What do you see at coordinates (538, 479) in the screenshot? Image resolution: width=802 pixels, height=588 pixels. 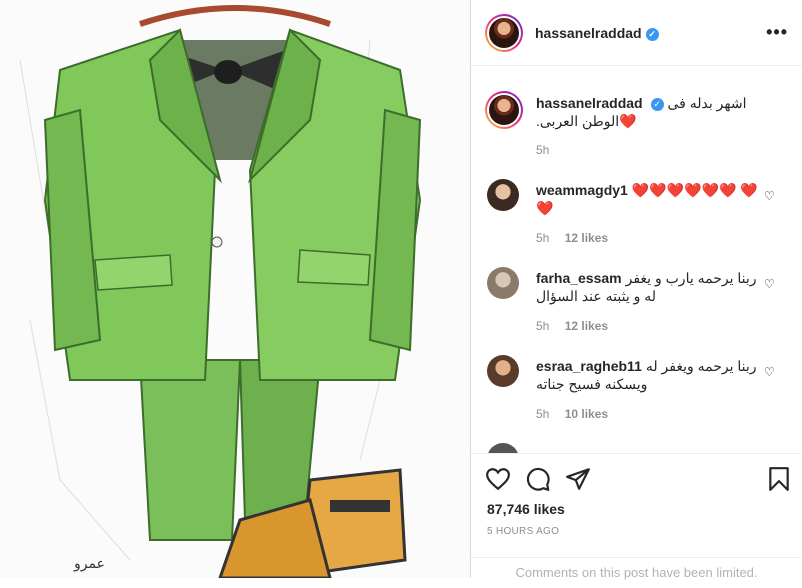 I see `comment-icon` at bounding box center [538, 479].